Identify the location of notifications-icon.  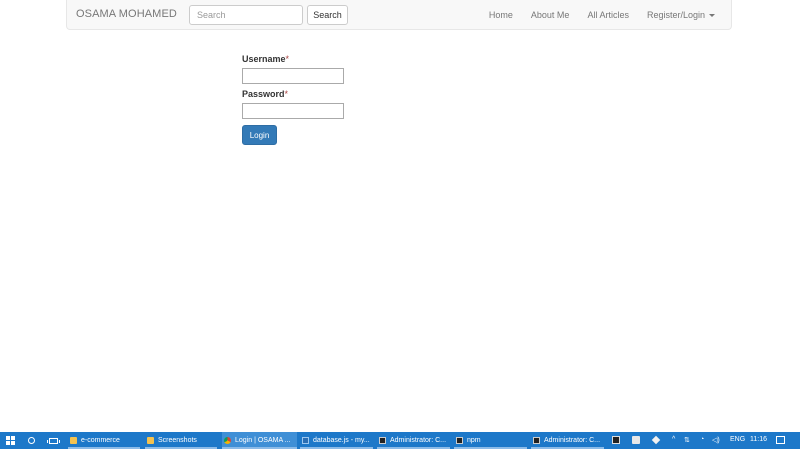
(780, 440).